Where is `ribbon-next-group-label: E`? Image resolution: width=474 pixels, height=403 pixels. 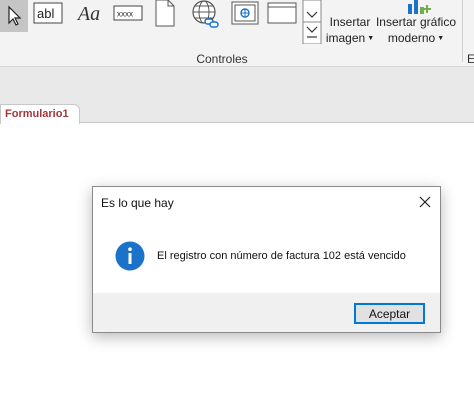
ribbon-next-group-label: E is located at coordinates (470, 59).